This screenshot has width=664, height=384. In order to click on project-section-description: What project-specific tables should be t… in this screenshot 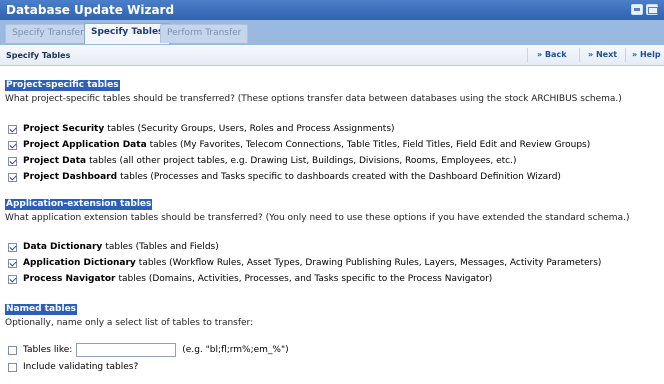, I will do `click(313, 99)`.